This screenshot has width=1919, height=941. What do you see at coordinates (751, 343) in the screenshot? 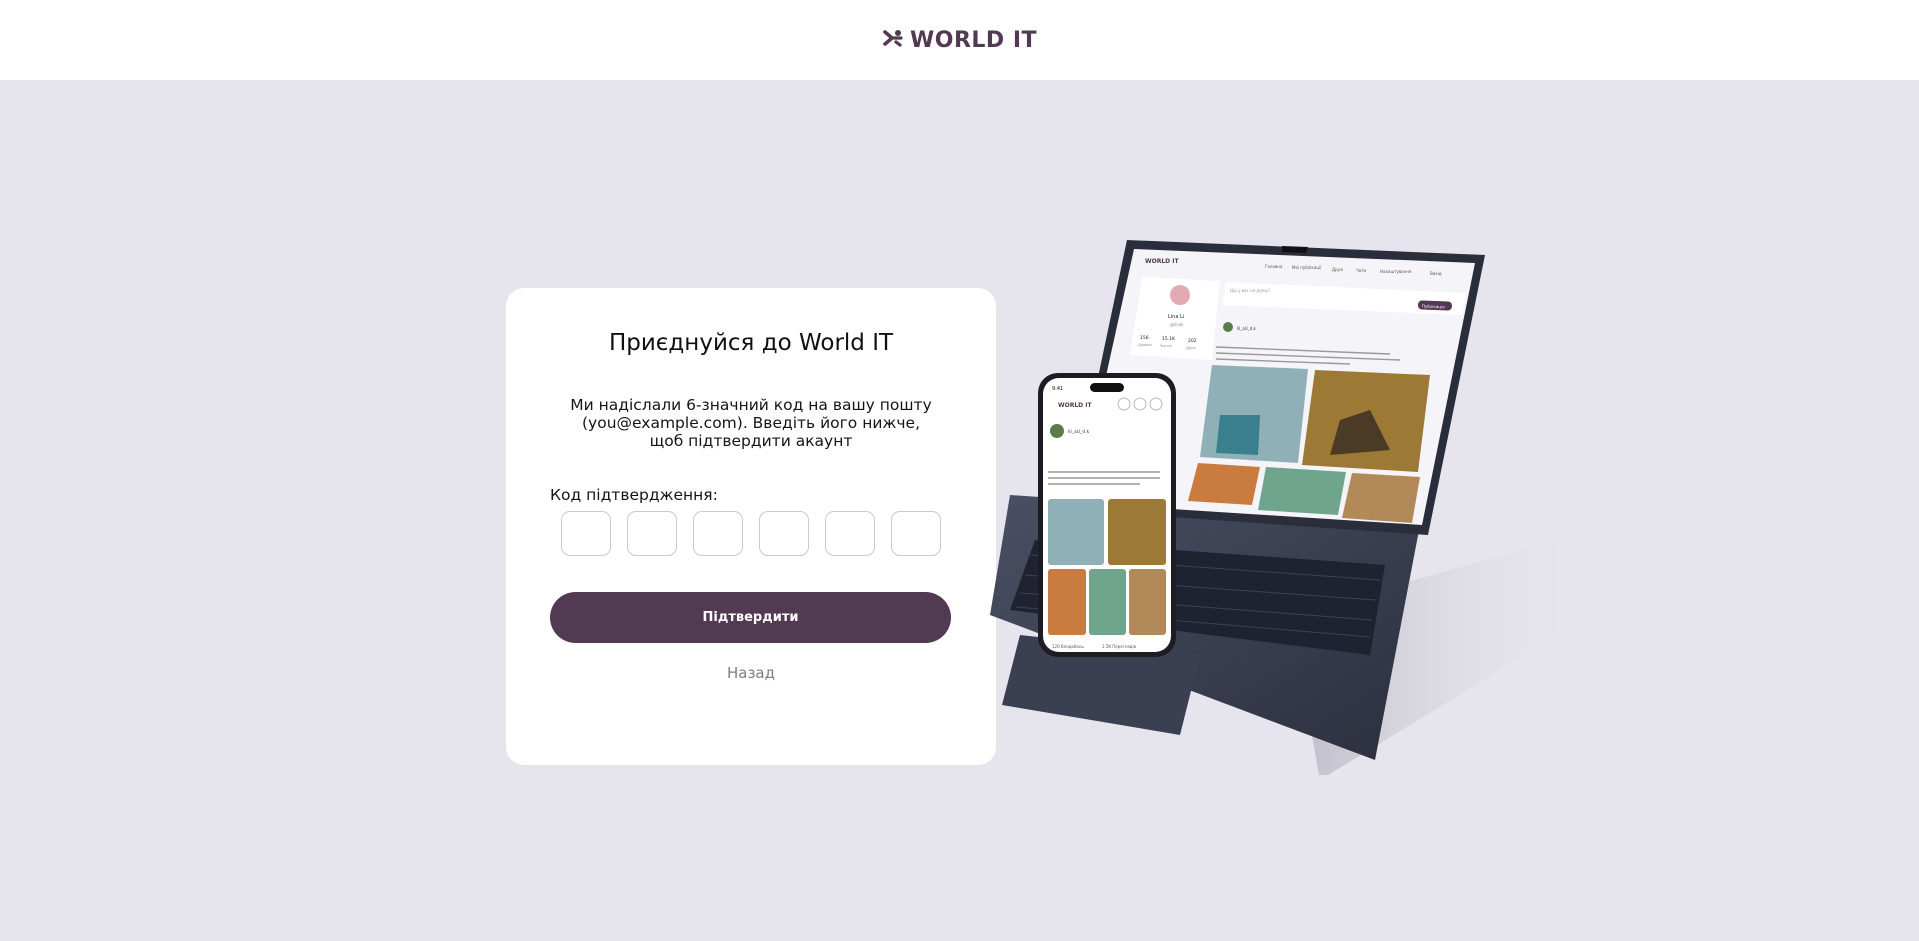
I see `page-title: Приєднуйся до World IT` at bounding box center [751, 343].